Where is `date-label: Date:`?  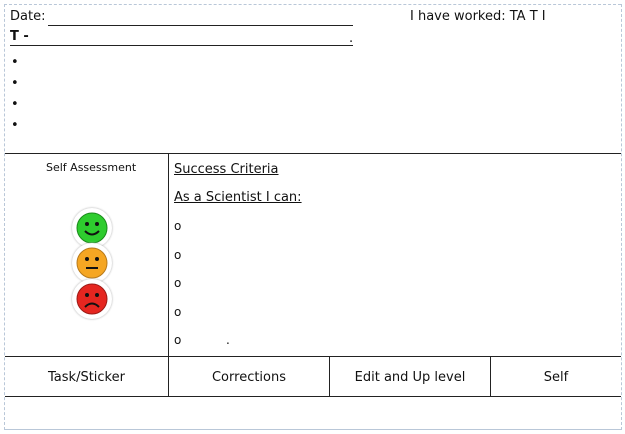
date-label: Date: is located at coordinates (28, 16).